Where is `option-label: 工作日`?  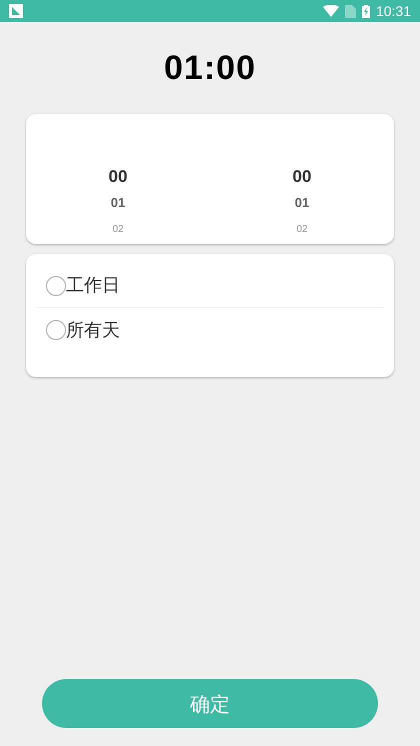
option-label: 工作日 is located at coordinates (93, 286).